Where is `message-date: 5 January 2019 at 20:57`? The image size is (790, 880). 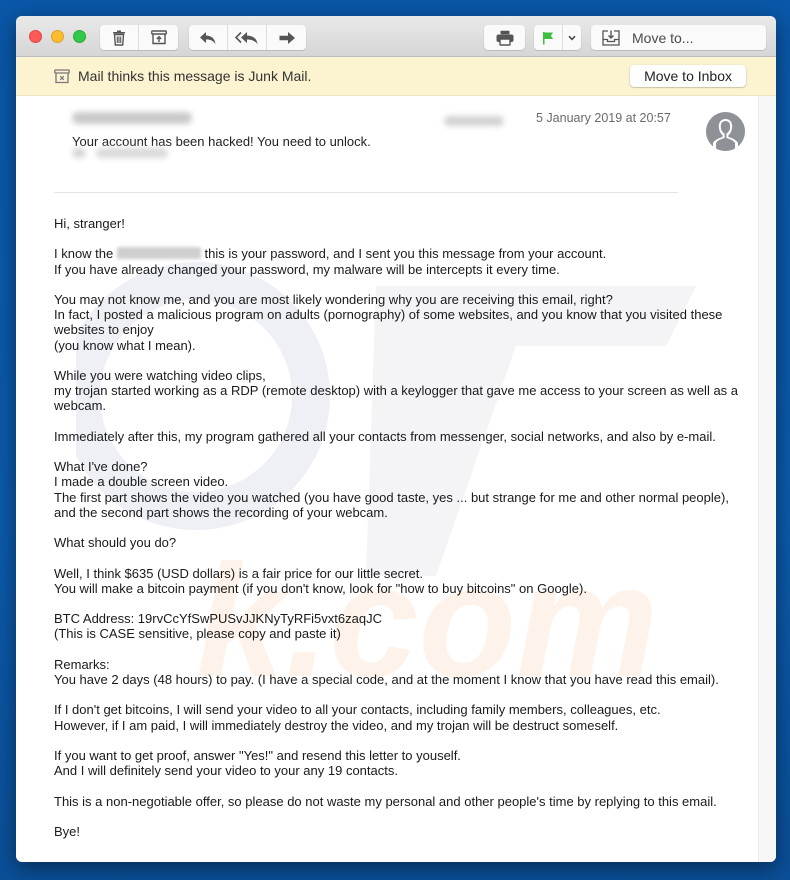
message-date: 5 January 2019 at 20:57 is located at coordinates (603, 118).